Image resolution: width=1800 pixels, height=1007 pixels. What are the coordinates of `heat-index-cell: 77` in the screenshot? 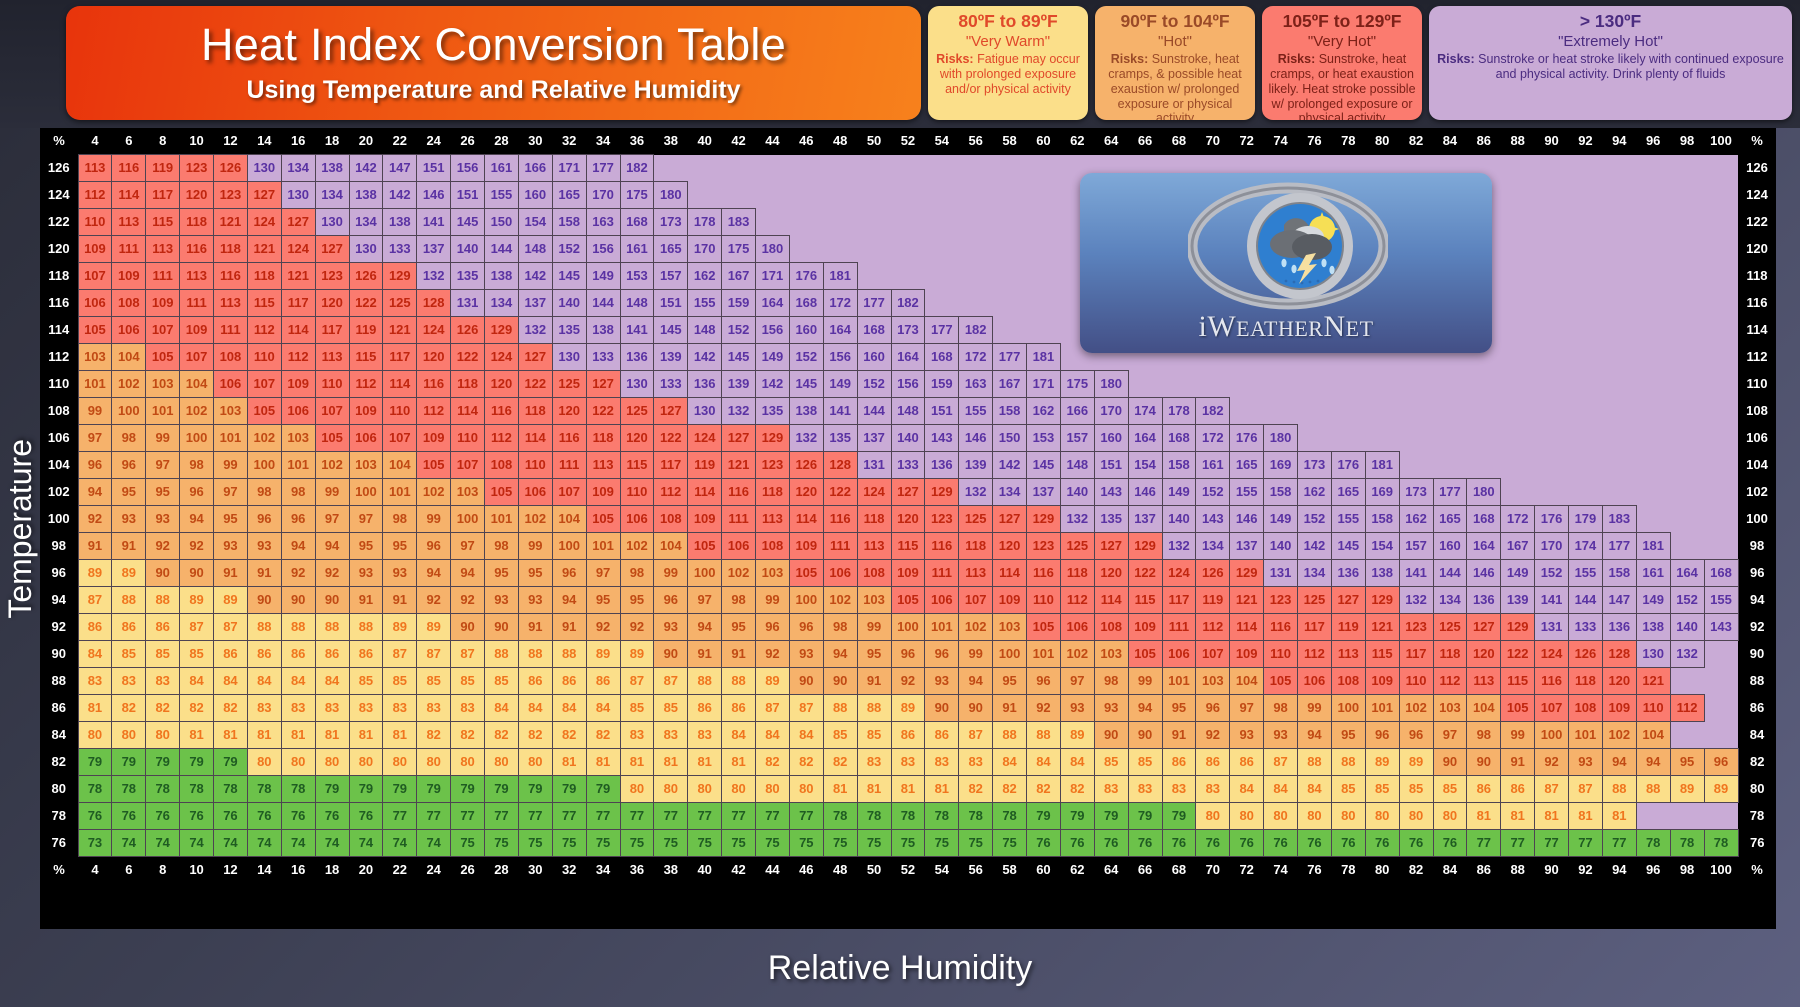 It's located at (705, 816).